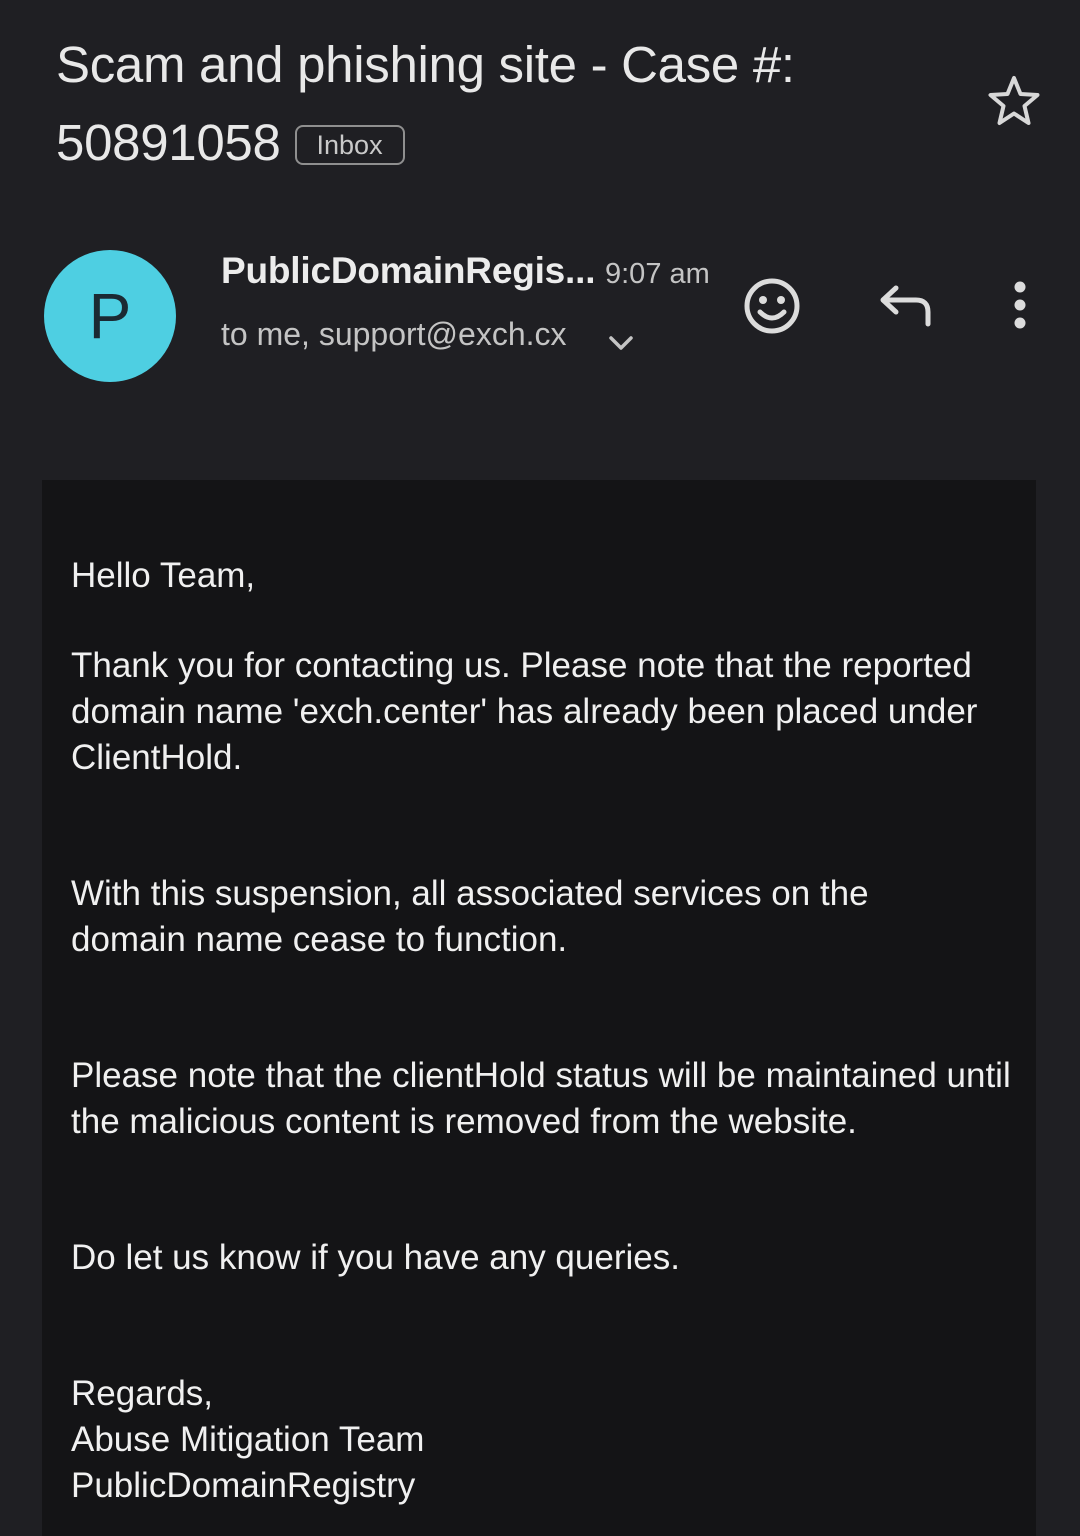  What do you see at coordinates (375, 1257) in the screenshot?
I see `body-paragraph-4: Do let us know if you have any queries.` at bounding box center [375, 1257].